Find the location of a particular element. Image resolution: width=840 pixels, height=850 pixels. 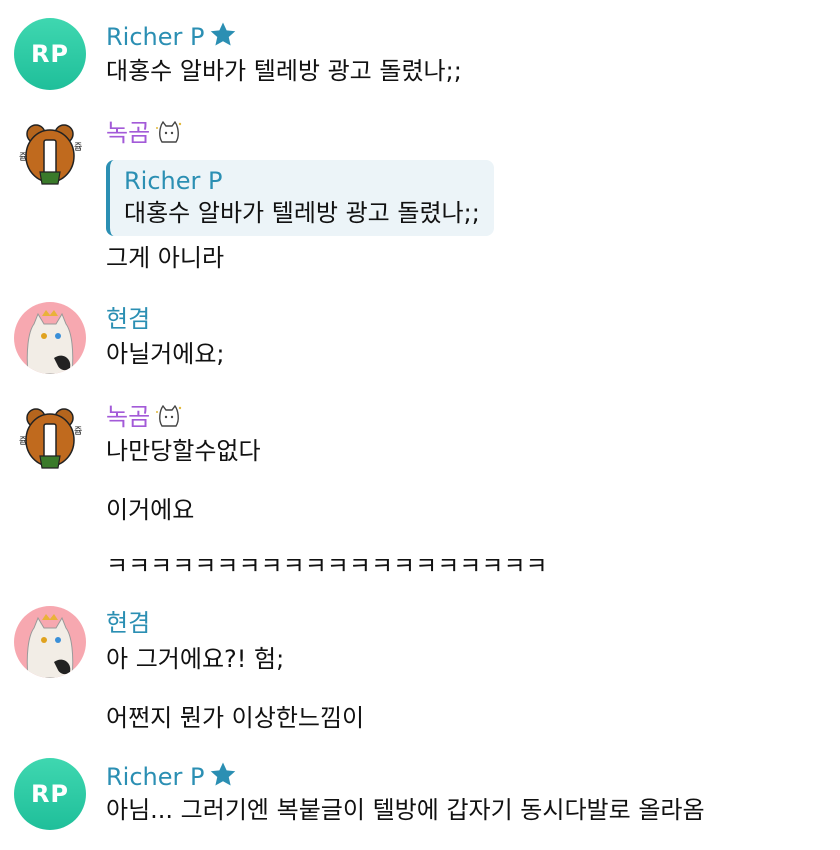

reply-text: 대홍수 알바가 텔레방 광고 돌렸나;; is located at coordinates (302, 213).